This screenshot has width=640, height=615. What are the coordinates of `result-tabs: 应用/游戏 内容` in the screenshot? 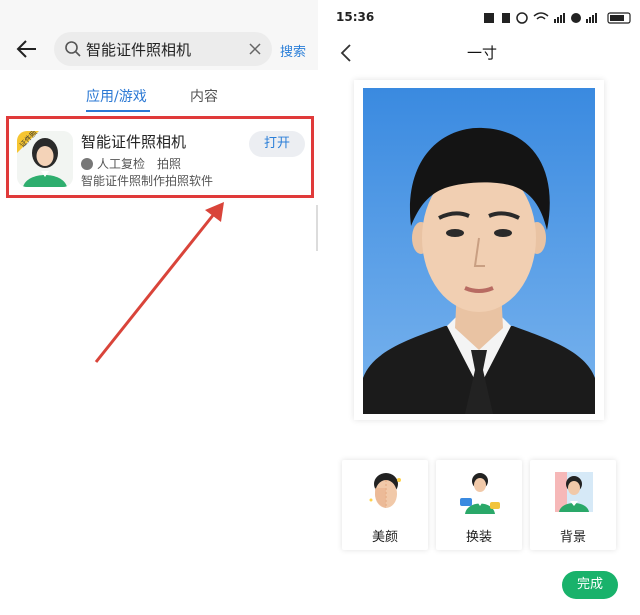 It's located at (159, 98).